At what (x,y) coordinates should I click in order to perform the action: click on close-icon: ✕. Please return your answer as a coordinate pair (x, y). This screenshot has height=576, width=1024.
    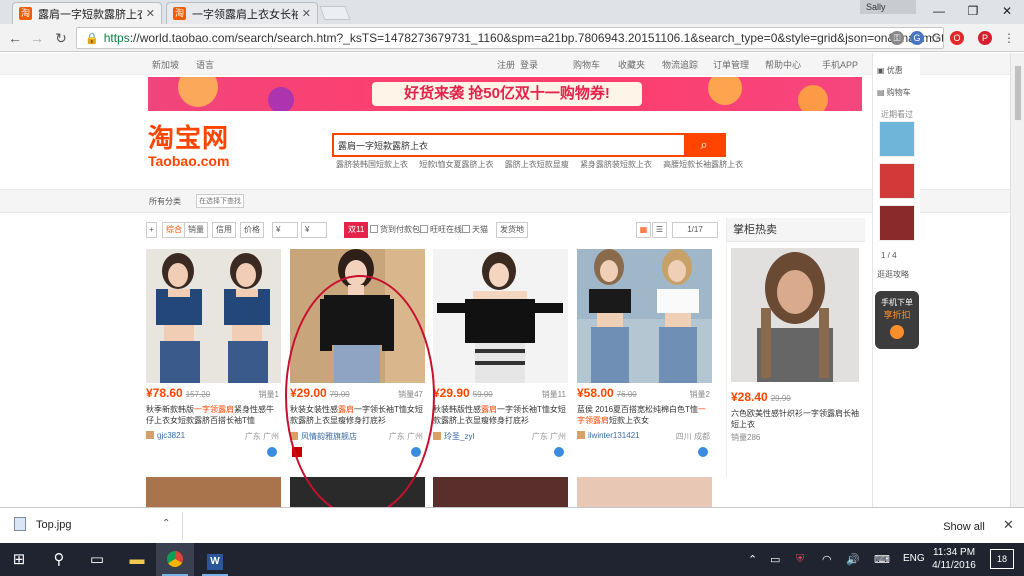
    Looking at the image, I should click on (1008, 525).